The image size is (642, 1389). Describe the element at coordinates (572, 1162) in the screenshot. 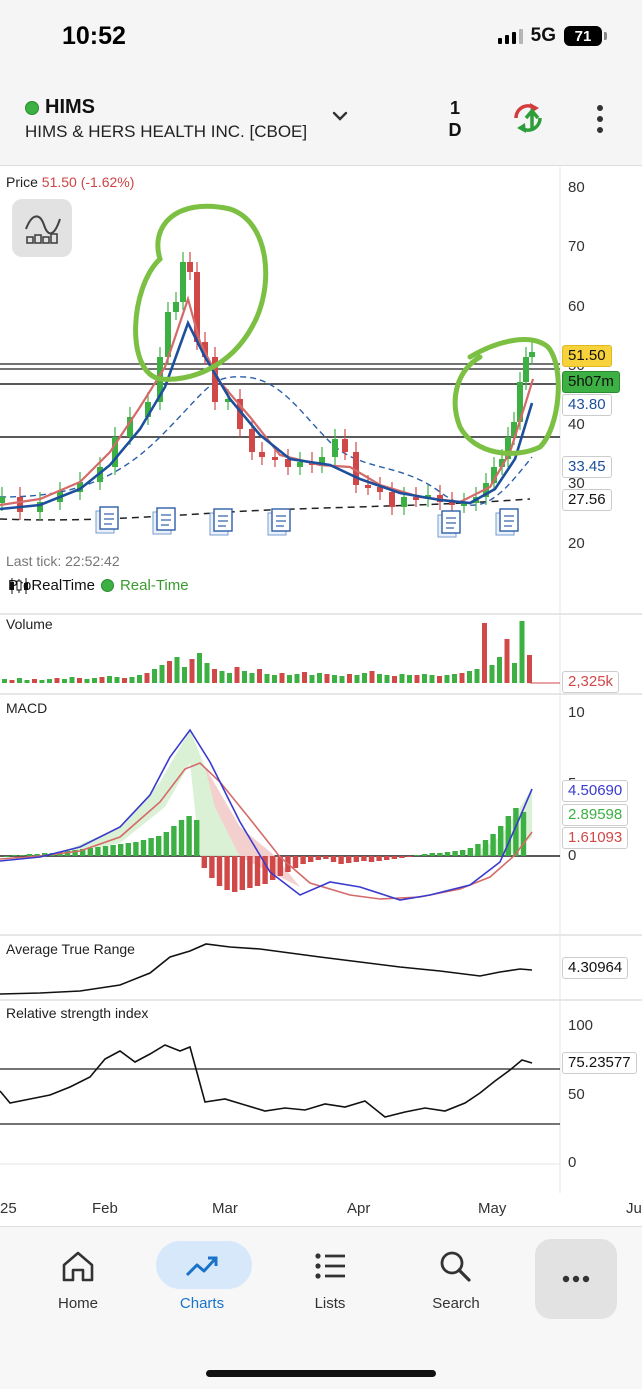

I see `rsi-tick-0: 0` at that location.